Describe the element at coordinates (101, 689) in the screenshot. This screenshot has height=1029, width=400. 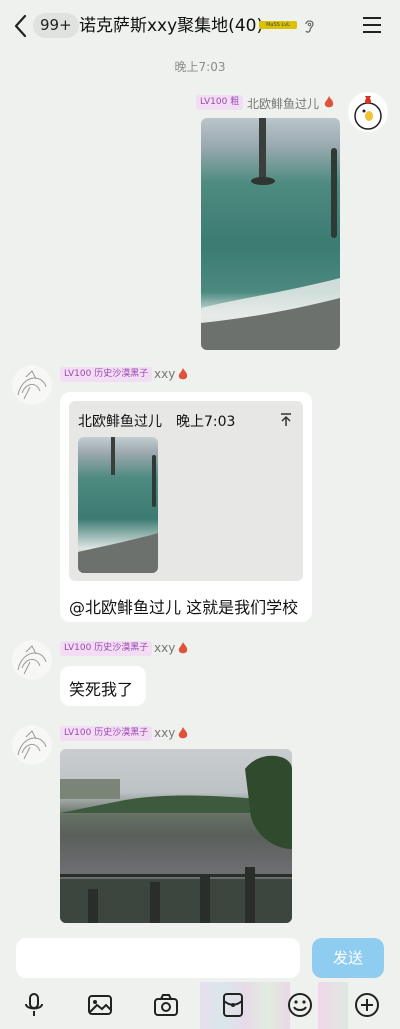
I see `message-text: 笑死我了` at that location.